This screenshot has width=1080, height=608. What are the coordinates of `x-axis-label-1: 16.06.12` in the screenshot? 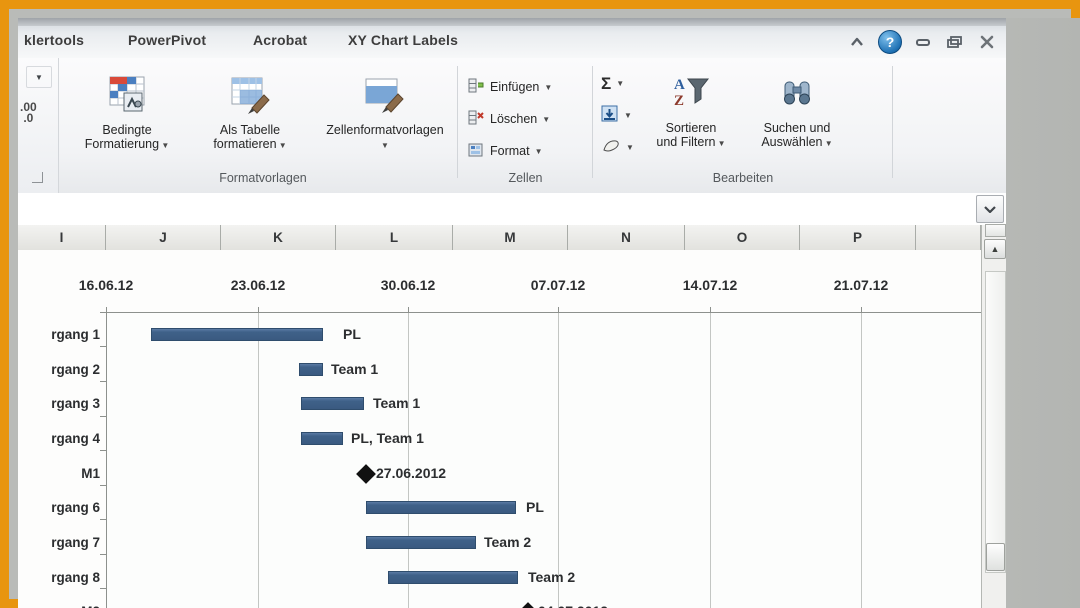 It's located at (106, 285).